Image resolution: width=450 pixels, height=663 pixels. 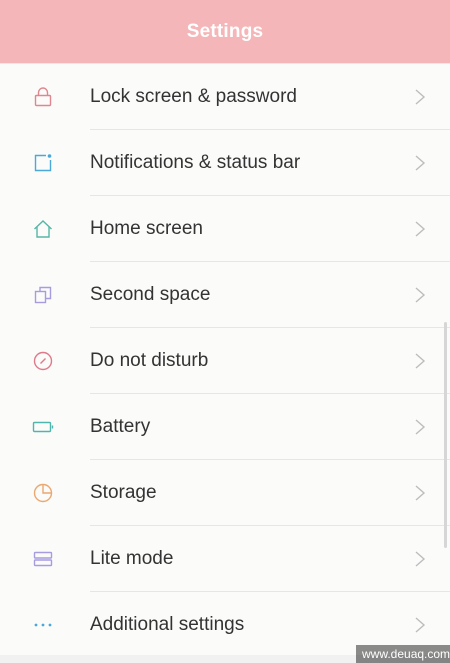 What do you see at coordinates (43, 493) in the screenshot?
I see `storage-icon` at bounding box center [43, 493].